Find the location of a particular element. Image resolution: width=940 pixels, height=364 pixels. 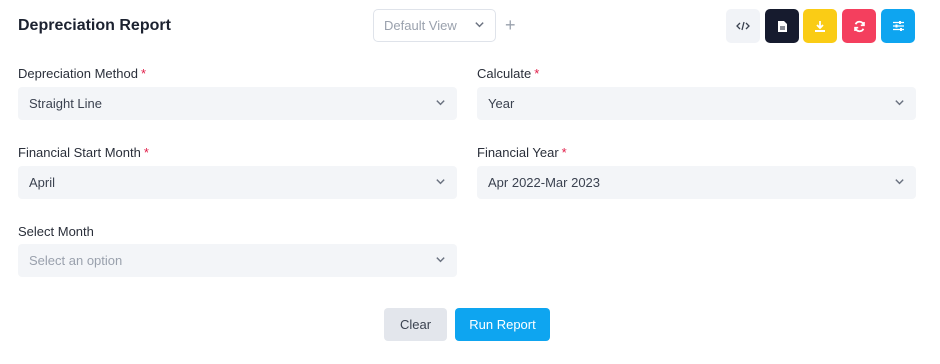

depreciation-method-value: Straight Line is located at coordinates (65, 103).